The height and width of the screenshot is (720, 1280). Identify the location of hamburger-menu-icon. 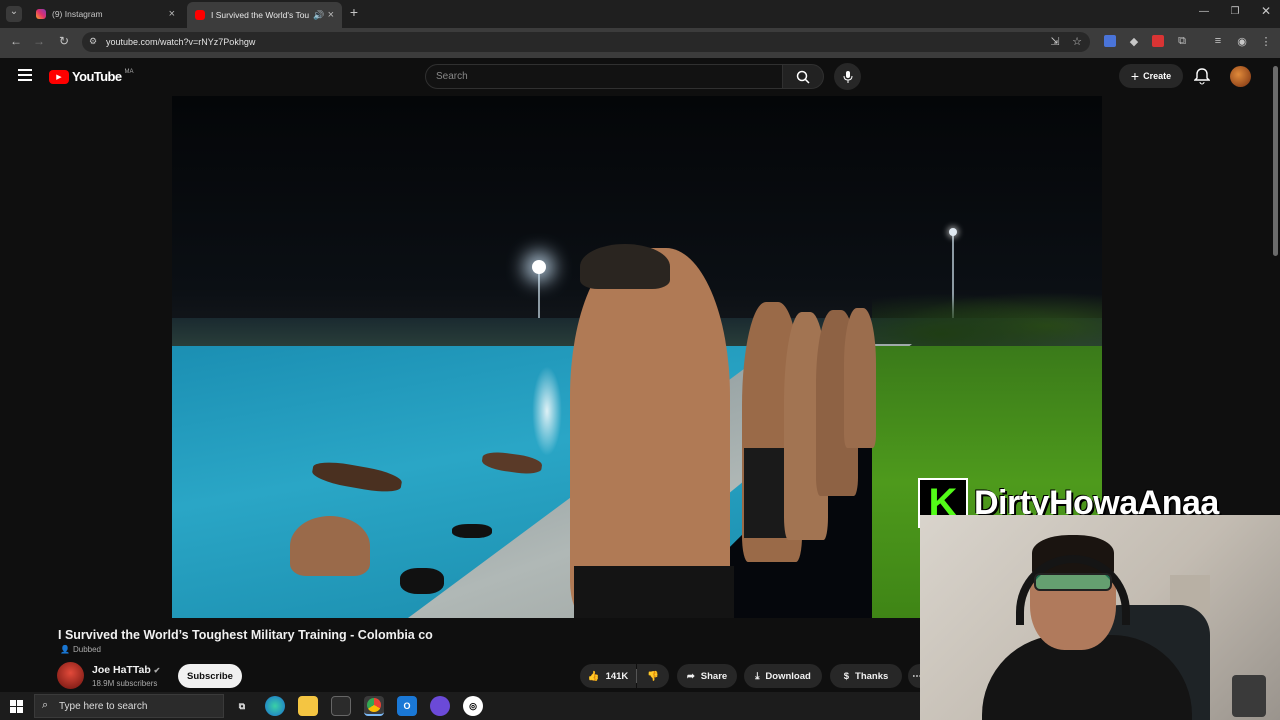
(25, 75).